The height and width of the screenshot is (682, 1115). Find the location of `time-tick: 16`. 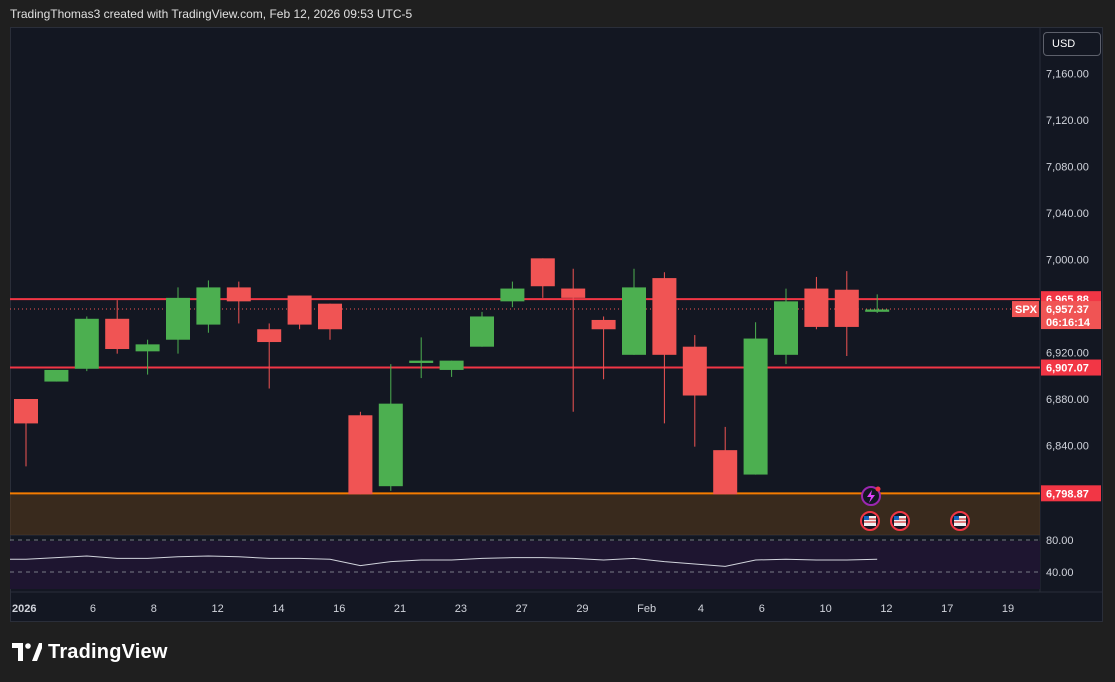

time-tick: 16 is located at coordinates (339, 609).